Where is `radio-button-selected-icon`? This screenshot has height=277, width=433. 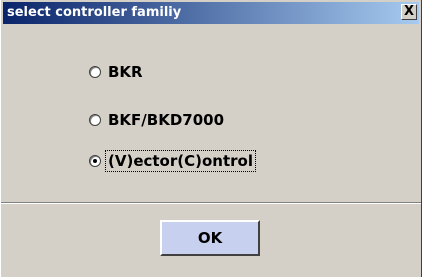 radio-button-selected-icon is located at coordinates (95, 161).